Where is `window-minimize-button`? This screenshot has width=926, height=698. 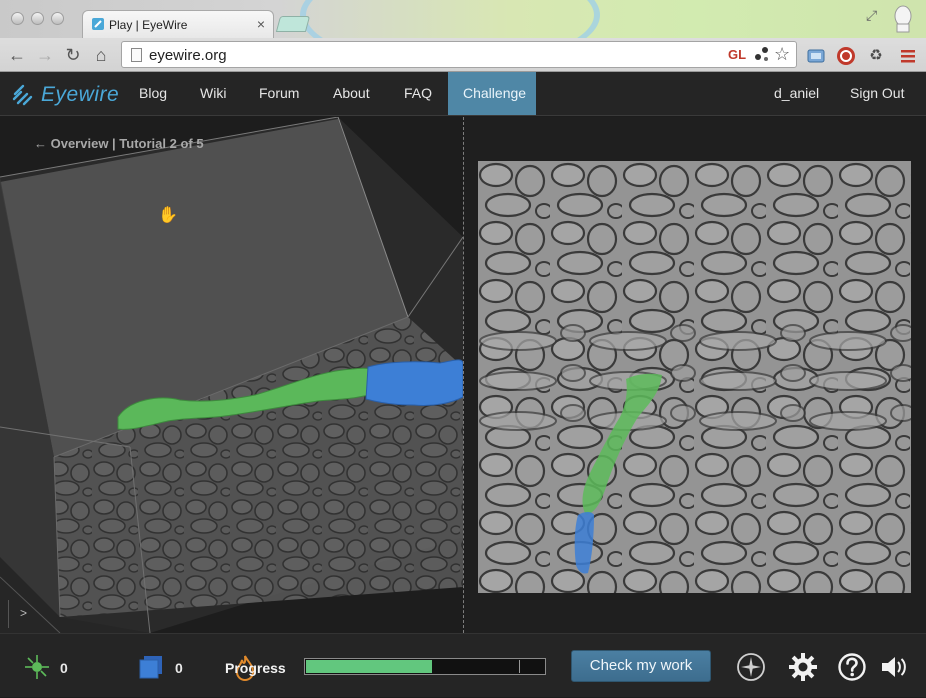 window-minimize-button is located at coordinates (37, 18).